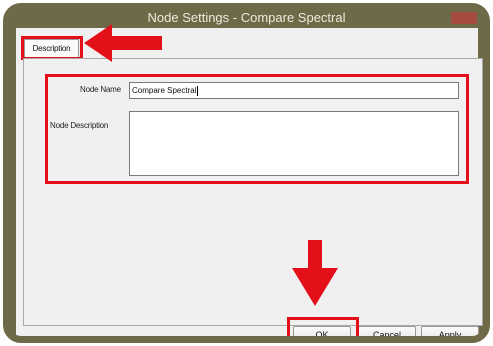 Image resolution: width=493 pixels, height=346 pixels. I want to click on title-bar: Node Settings - Compare Spectral, so click(246, 19).